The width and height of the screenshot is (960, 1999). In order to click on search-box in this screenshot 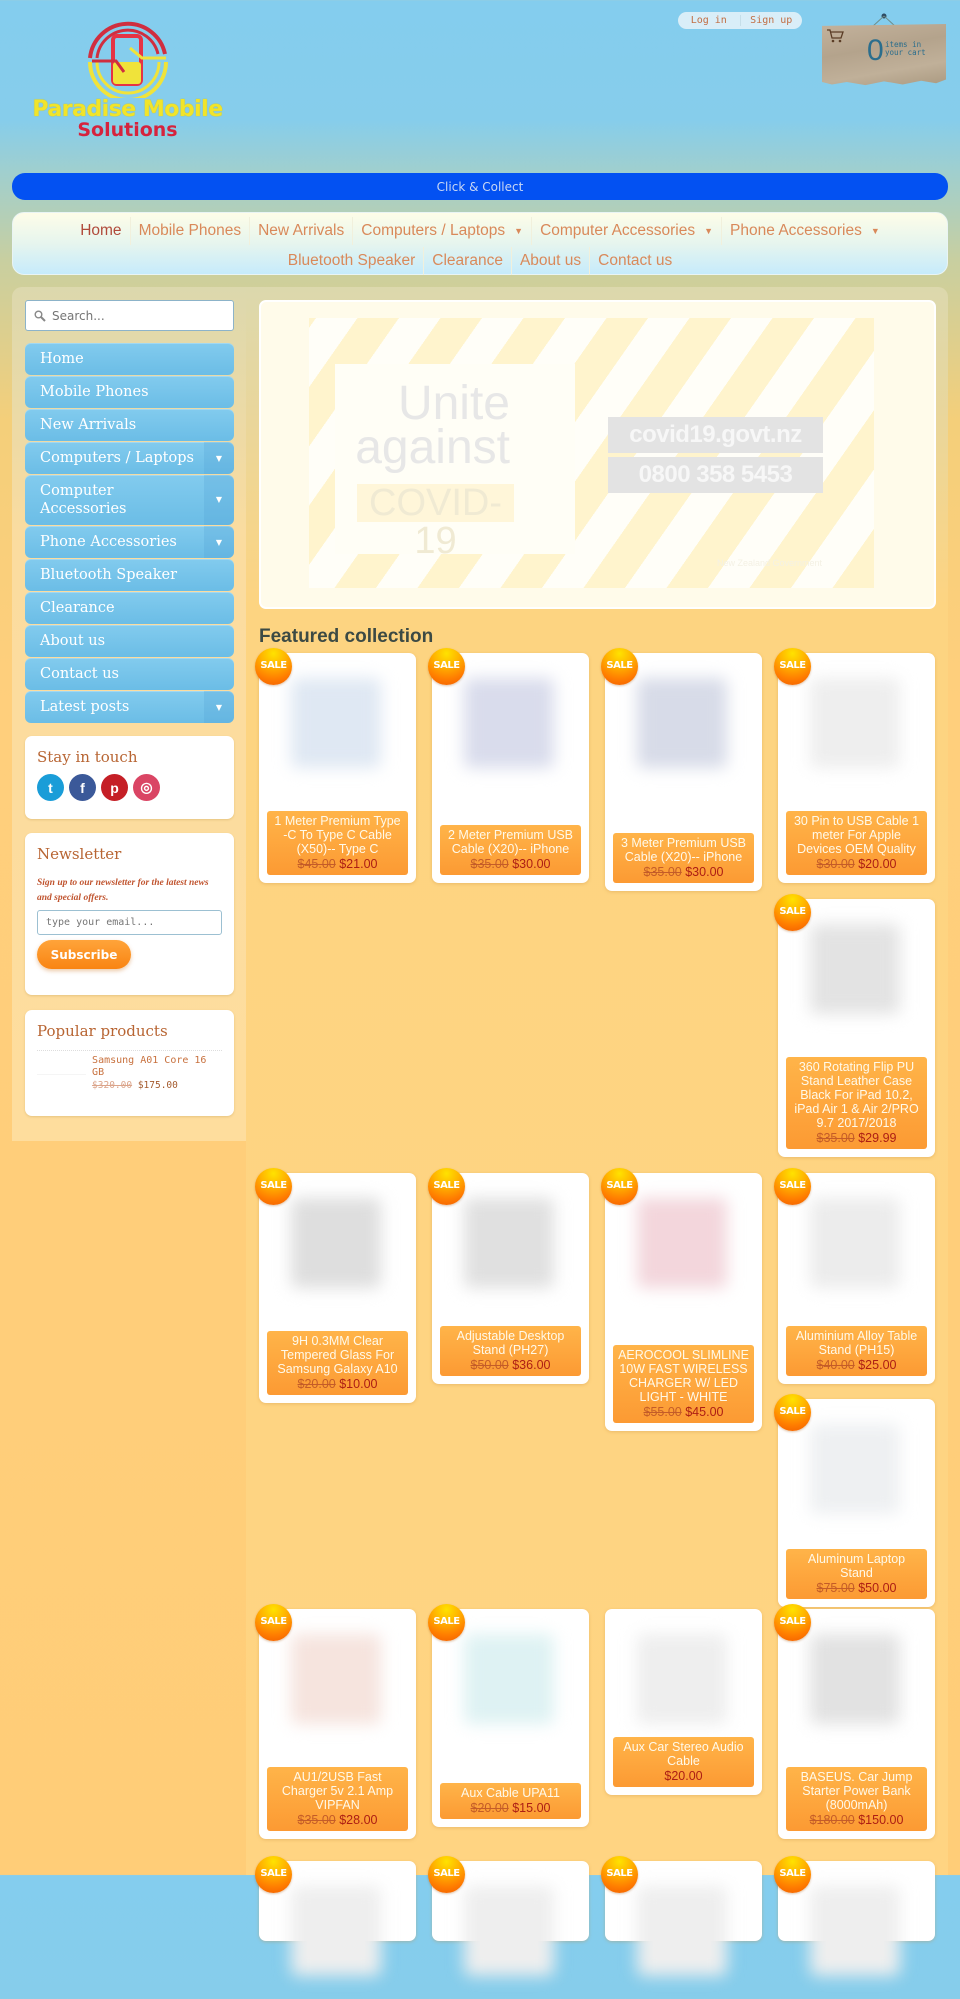, I will do `click(129, 315)`.